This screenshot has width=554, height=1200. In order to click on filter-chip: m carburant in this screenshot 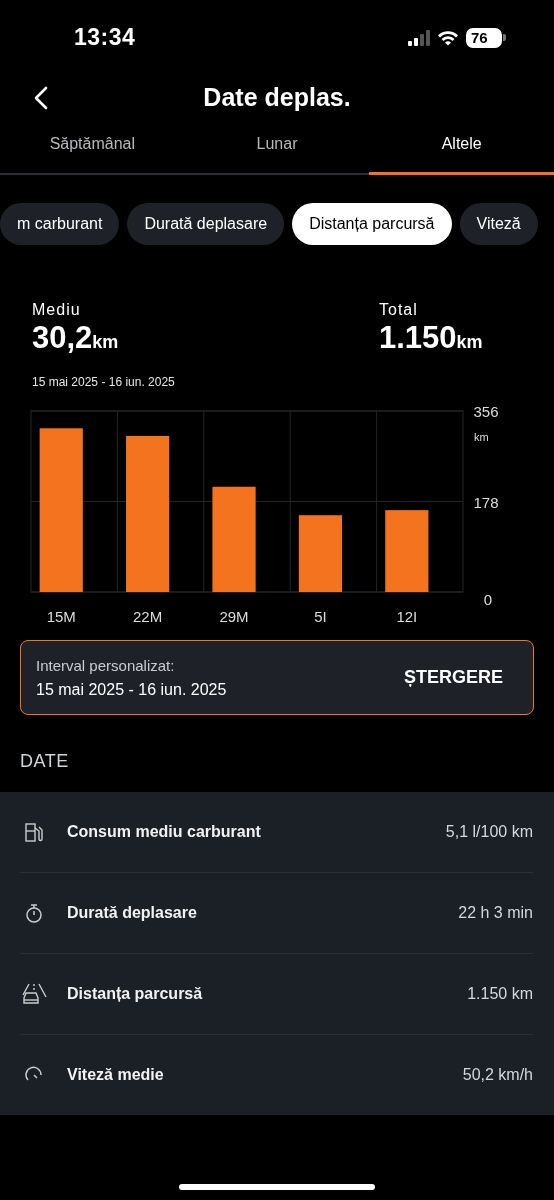, I will do `click(60, 224)`.